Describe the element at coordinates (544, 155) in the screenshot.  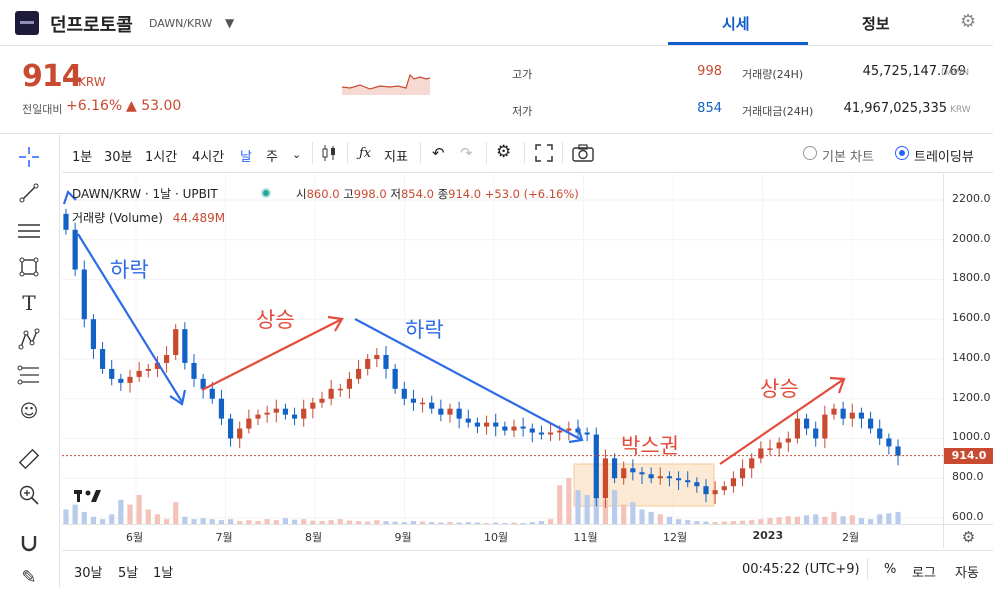
I see `fullscreen-icon` at that location.